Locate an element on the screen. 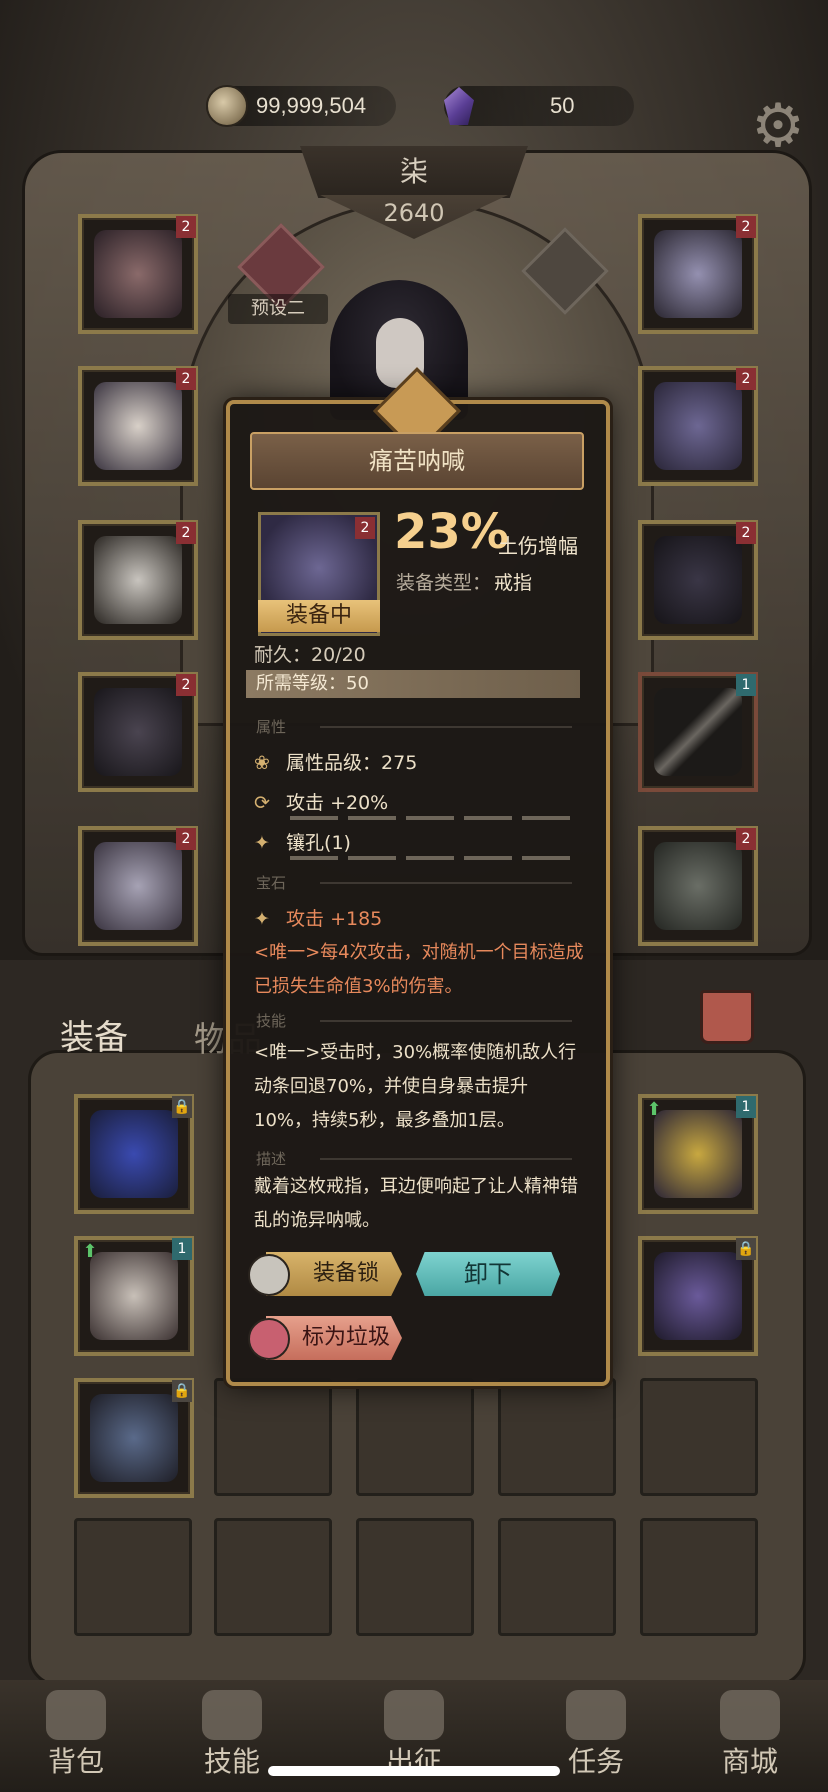  section-gems: 宝石 is located at coordinates (271, 883).